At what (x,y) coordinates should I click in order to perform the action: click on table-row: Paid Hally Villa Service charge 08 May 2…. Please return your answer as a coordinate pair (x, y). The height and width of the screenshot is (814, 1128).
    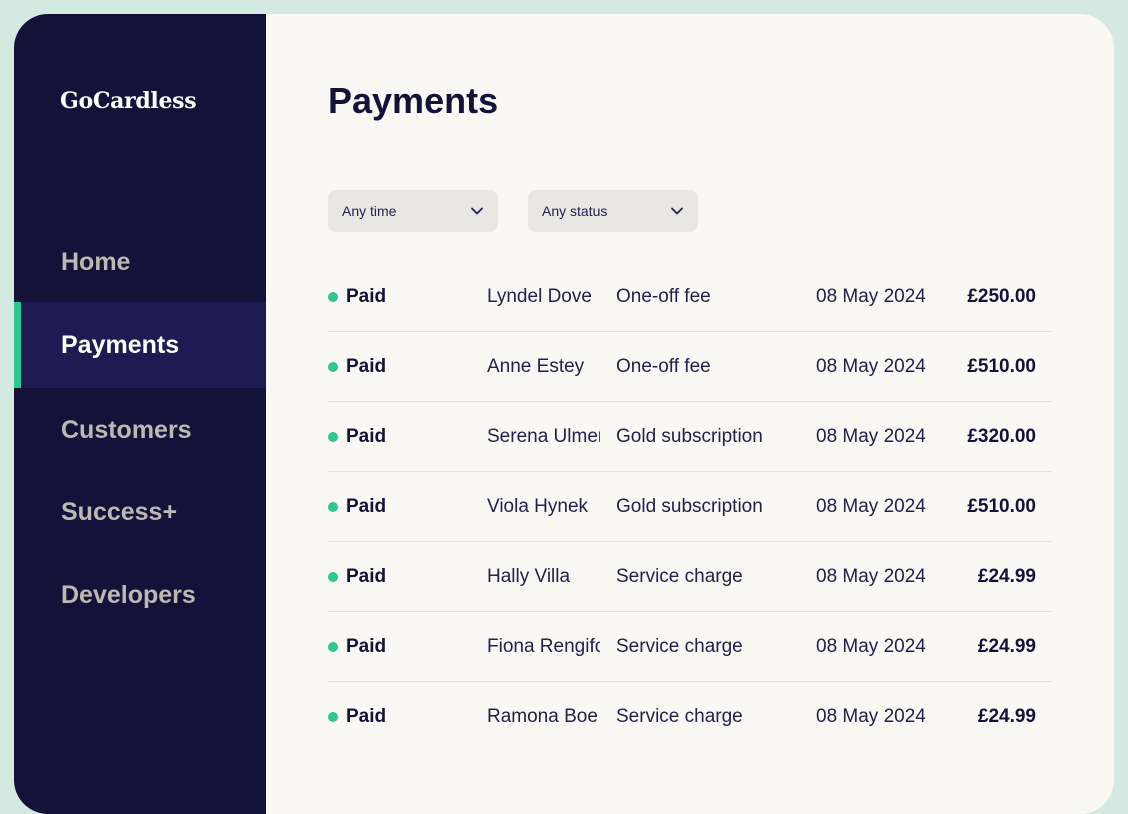
    Looking at the image, I should click on (690, 577).